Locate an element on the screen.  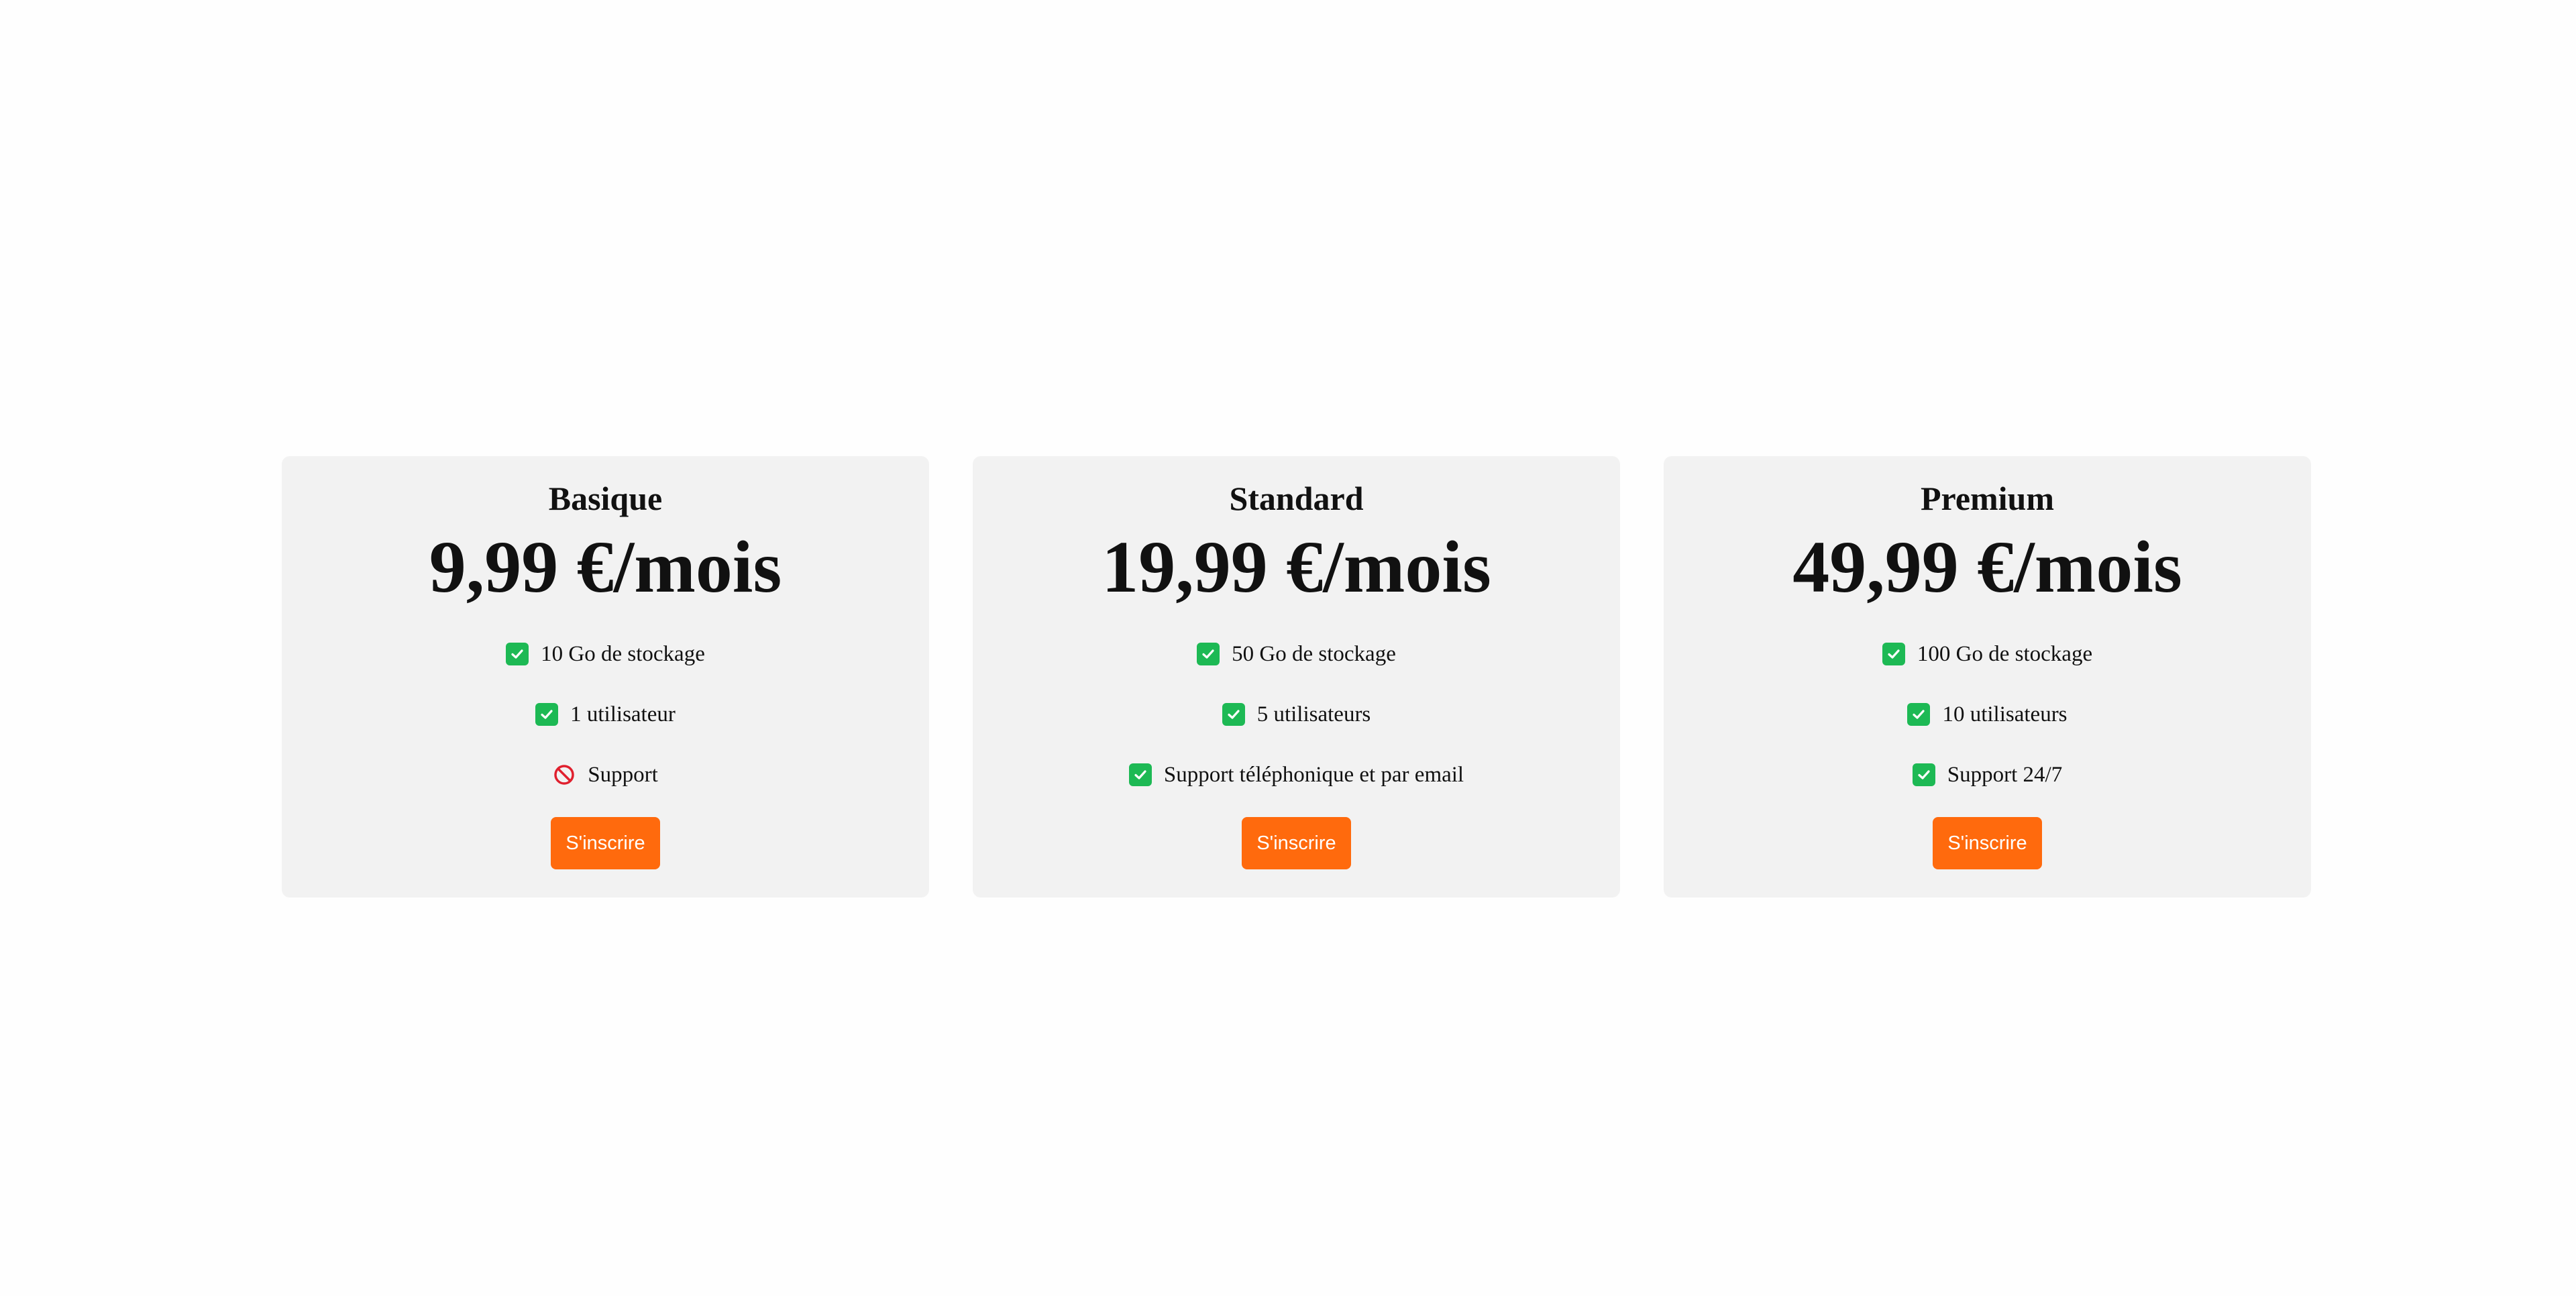
plan-price: 9,99 €/mois is located at coordinates (605, 567).